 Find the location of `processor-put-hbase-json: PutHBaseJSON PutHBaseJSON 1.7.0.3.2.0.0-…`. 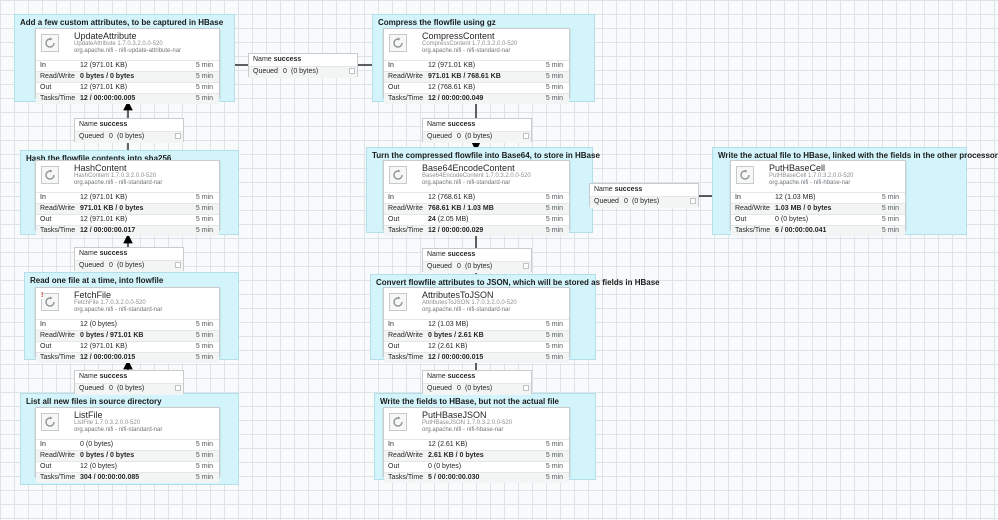

processor-put-hbase-json: PutHBaseJSON PutHBaseJSON 1.7.0.3.2.0.0-… is located at coordinates (476, 445).